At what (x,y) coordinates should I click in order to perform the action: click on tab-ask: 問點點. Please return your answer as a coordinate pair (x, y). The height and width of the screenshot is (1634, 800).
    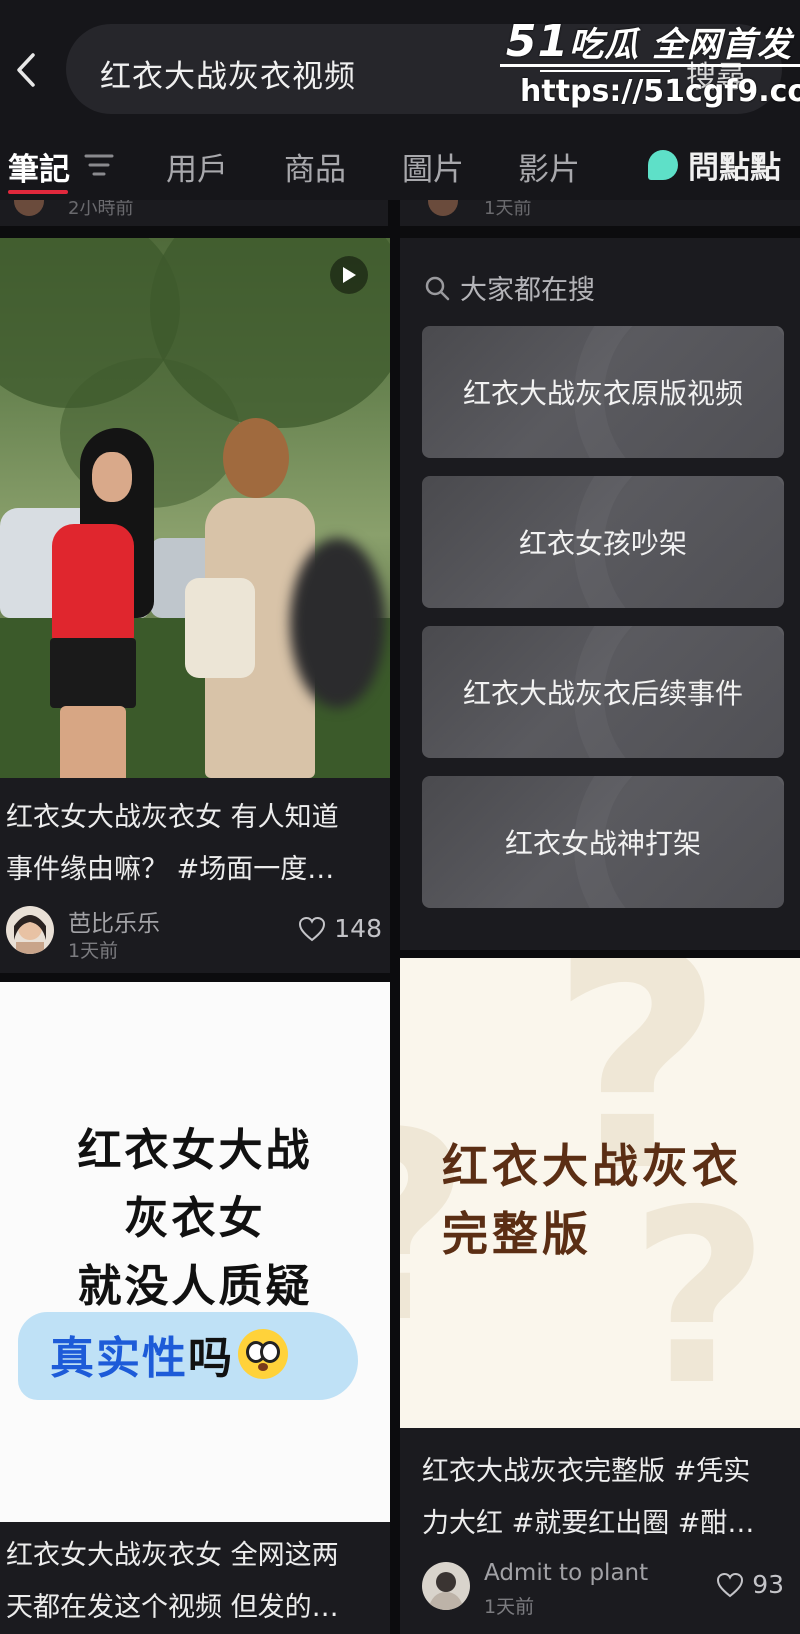
    Looking at the image, I should click on (714, 164).